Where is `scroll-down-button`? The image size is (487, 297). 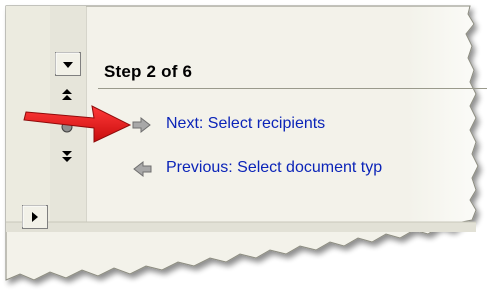
scroll-down-button is located at coordinates (68, 64).